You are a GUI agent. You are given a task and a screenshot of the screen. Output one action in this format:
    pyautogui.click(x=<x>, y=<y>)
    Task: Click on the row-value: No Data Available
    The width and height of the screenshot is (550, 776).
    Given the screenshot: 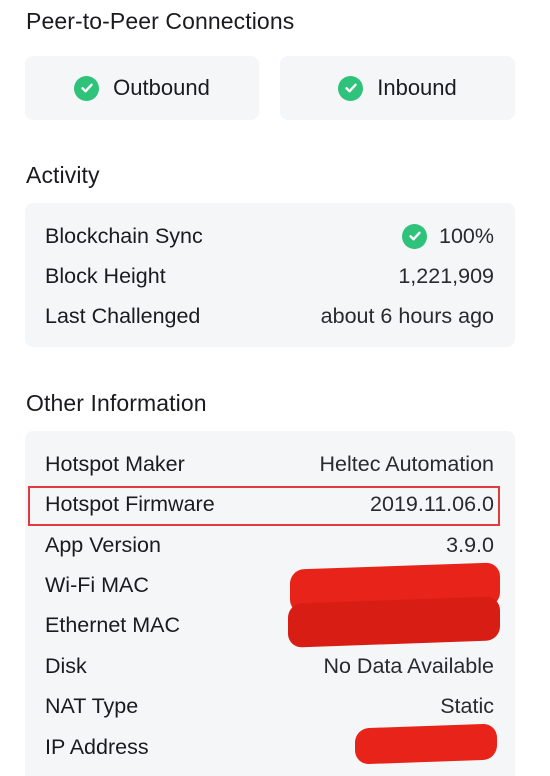 What is the action you would take?
    pyautogui.click(x=408, y=665)
    